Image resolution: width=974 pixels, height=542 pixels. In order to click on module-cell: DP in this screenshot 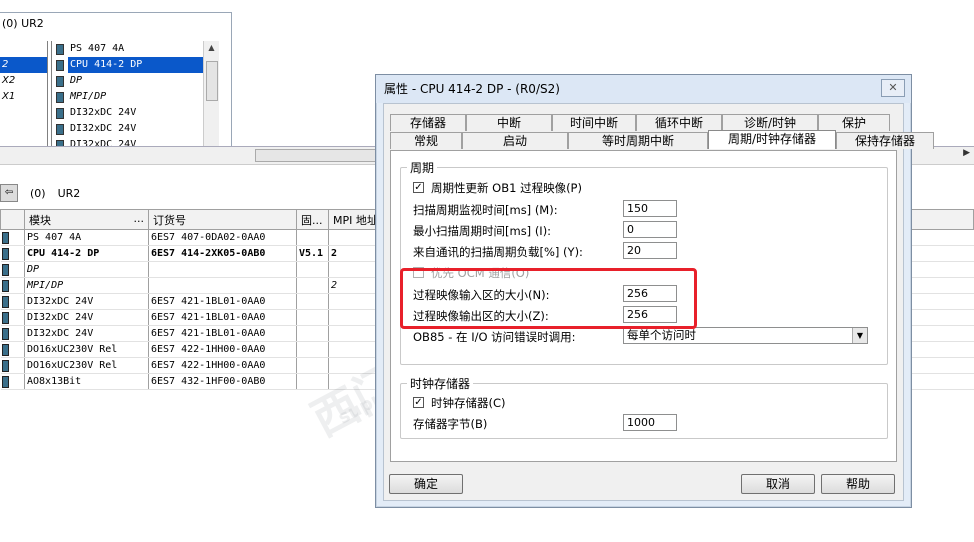, I will do `click(86, 269)`.